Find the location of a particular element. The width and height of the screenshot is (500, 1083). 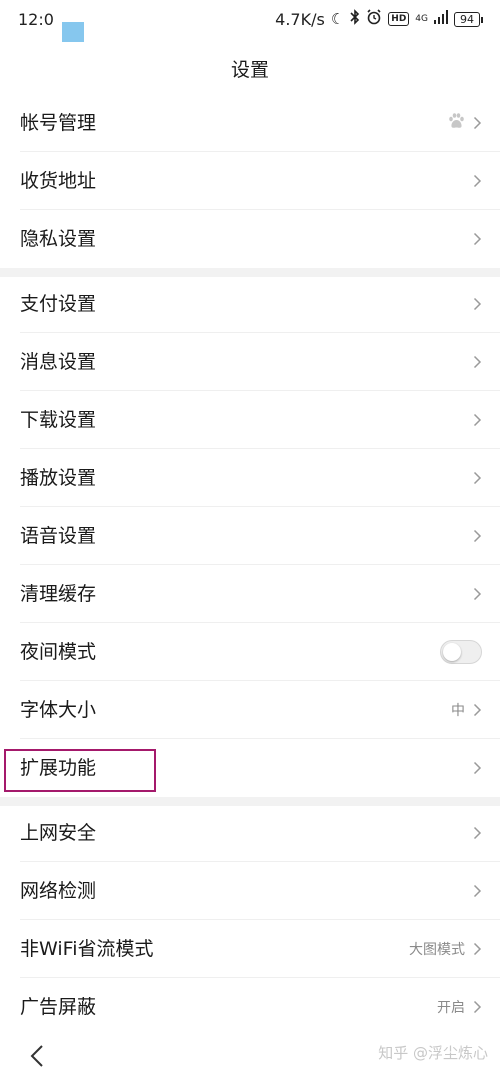

status-time: 12:0 is located at coordinates (36, 19).